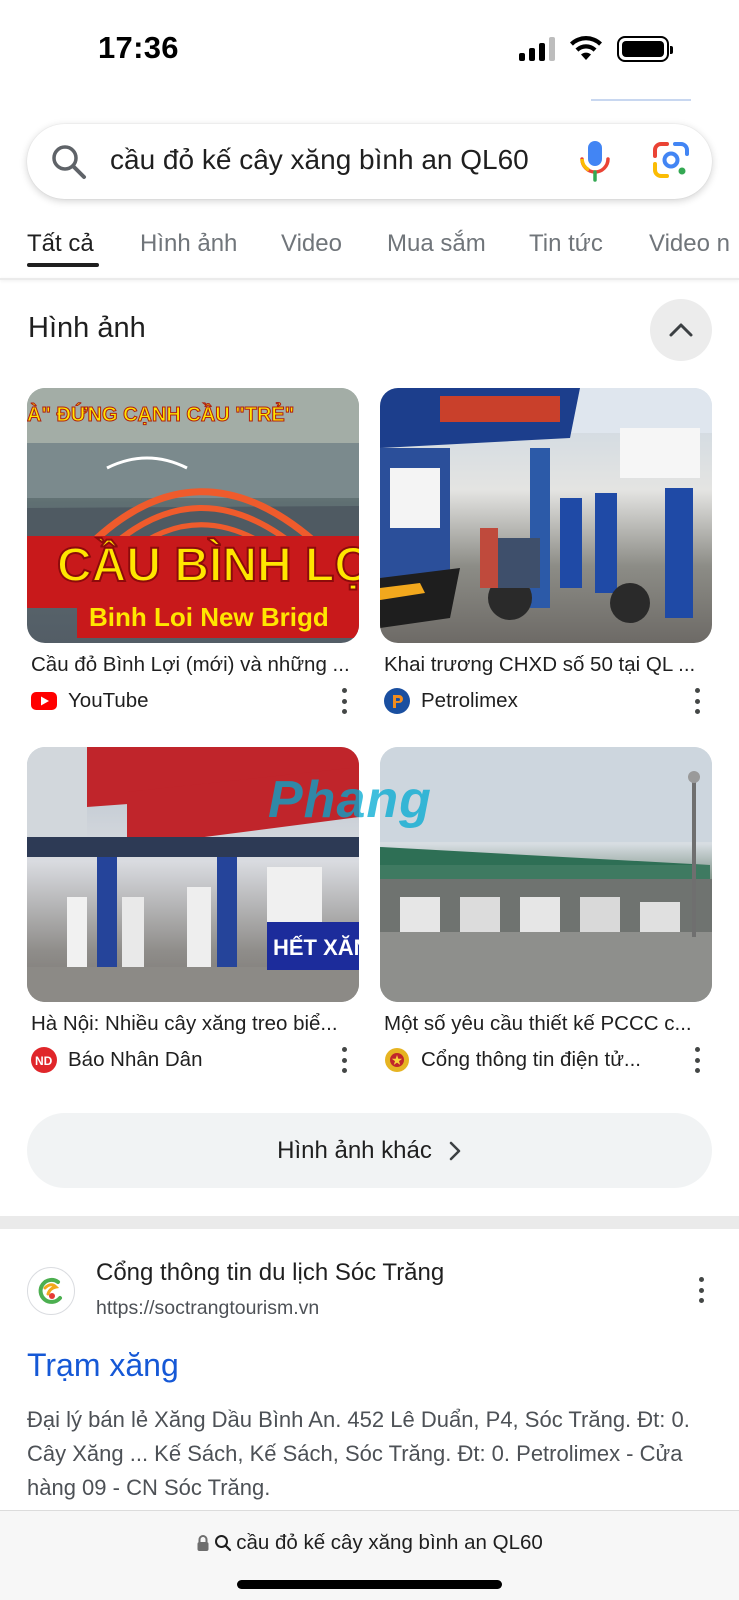  Describe the element at coordinates (161, 415) in the screenshot. I see `thumbnail-overlay-text: À" ĐỨNG CẠNH CẦU "TRẺ"` at that location.